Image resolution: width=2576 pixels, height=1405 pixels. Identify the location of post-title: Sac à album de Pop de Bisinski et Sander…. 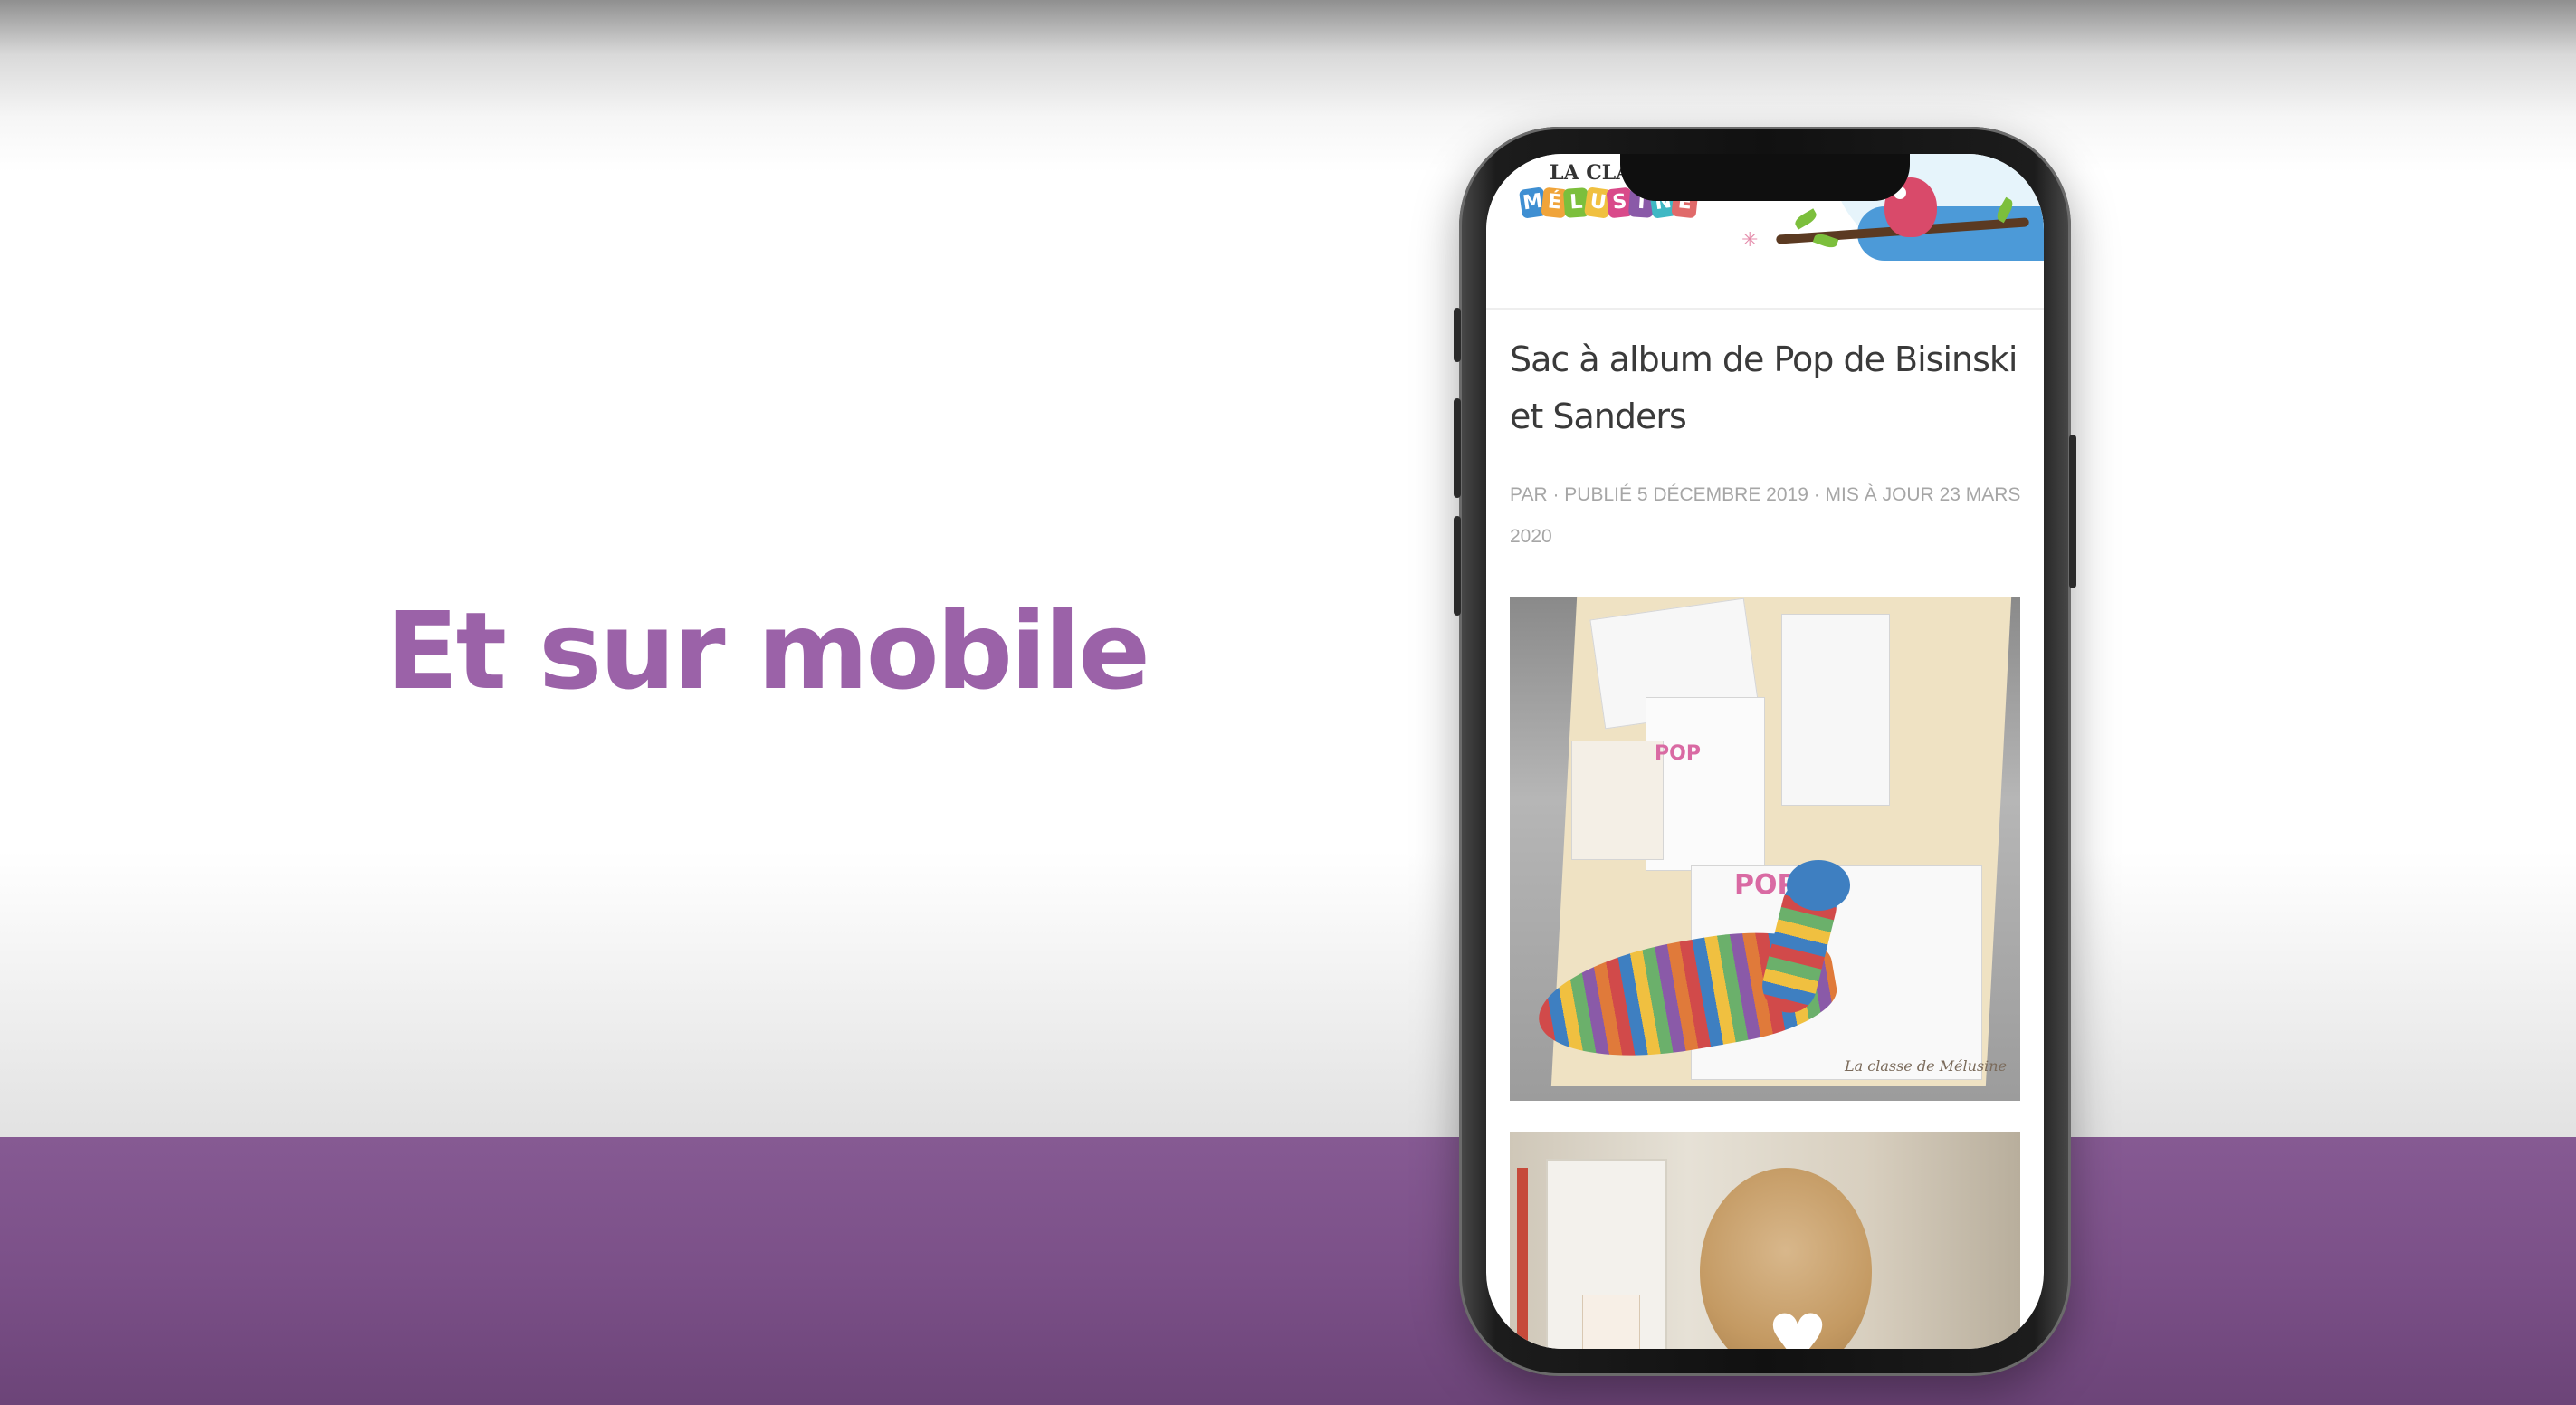
(1769, 388).